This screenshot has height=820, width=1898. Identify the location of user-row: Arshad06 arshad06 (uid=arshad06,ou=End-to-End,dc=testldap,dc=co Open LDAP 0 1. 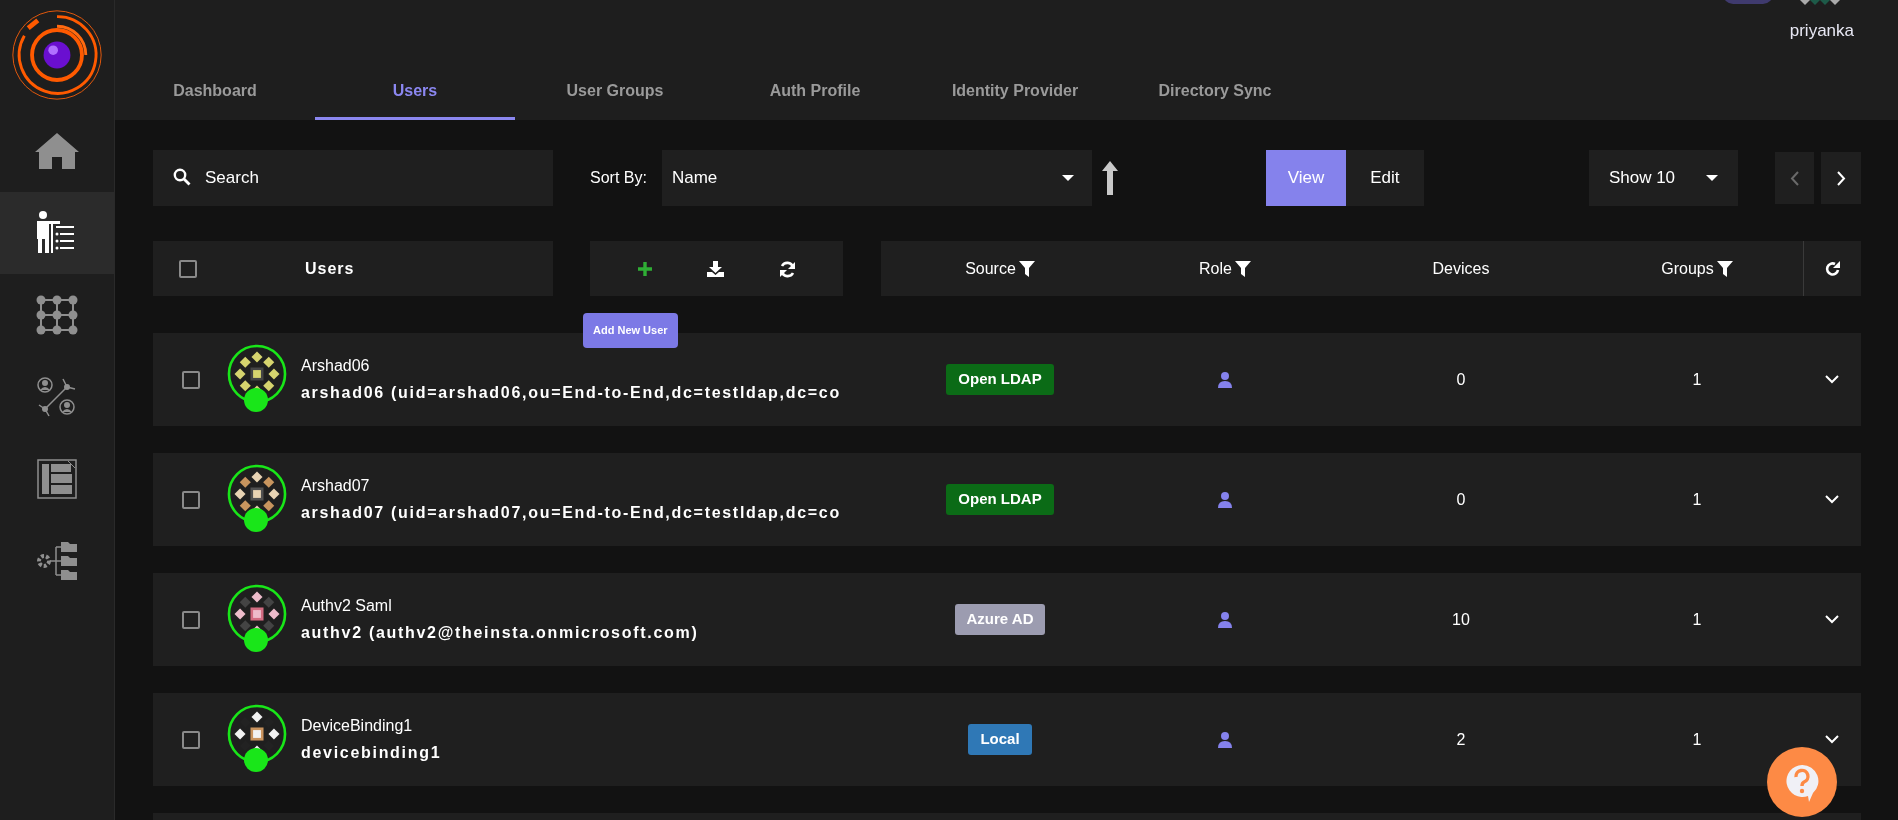
(1007, 379).